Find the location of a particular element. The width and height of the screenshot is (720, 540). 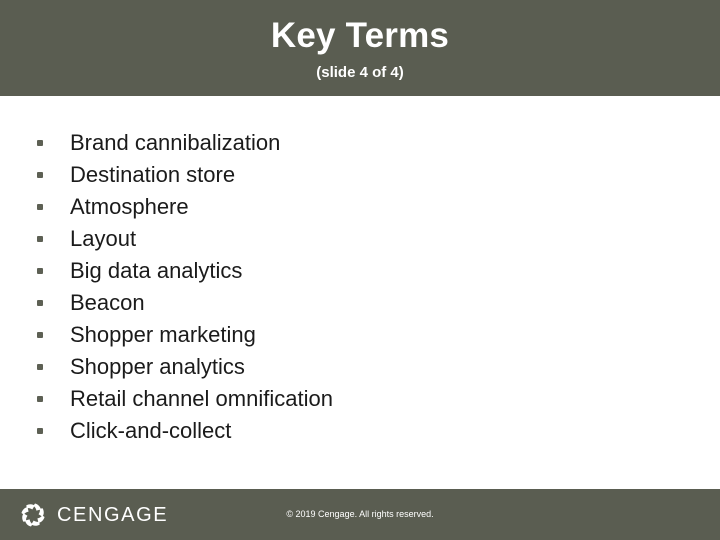

list-item: Retail channel omnification is located at coordinates (181, 399).